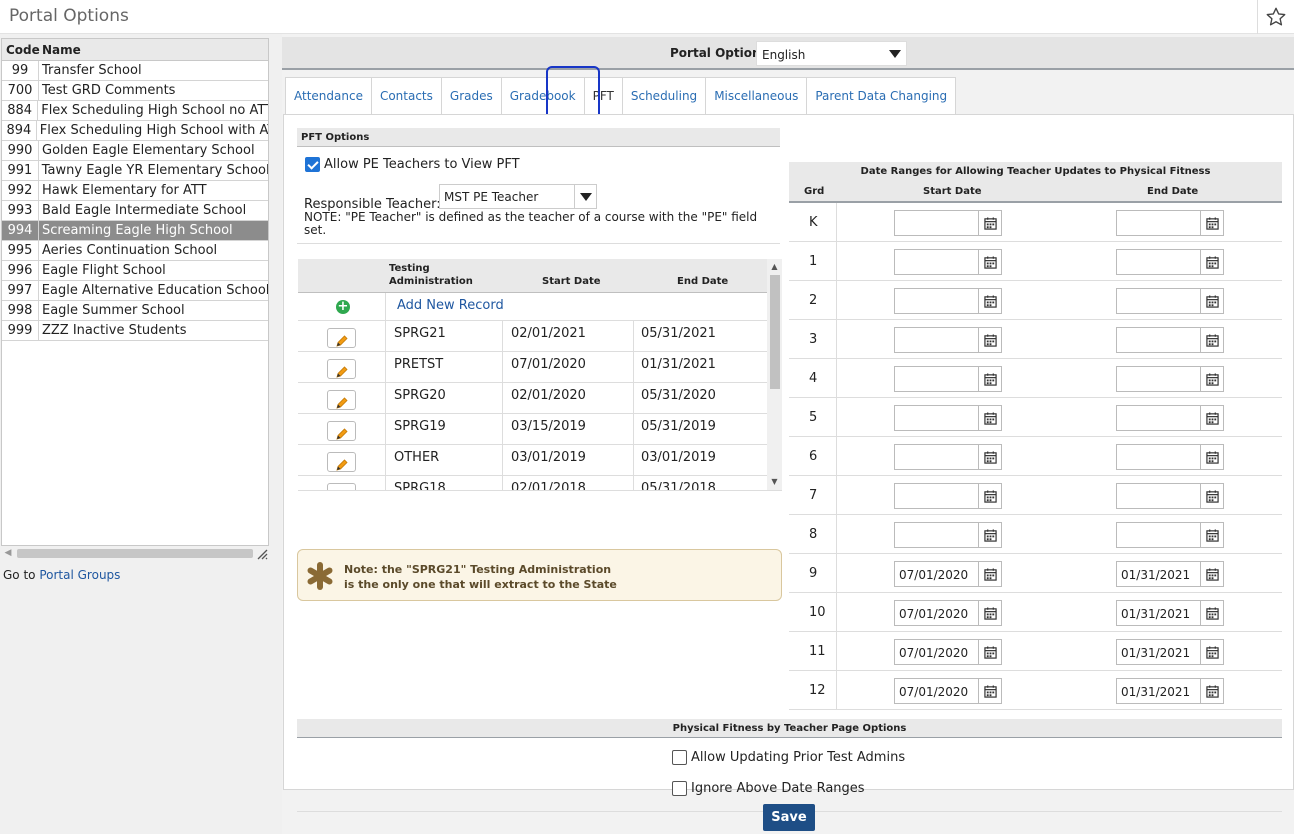 Image resolution: width=1294 pixels, height=834 pixels. I want to click on school-row: 700 Test GRD Comments, so click(135, 91).